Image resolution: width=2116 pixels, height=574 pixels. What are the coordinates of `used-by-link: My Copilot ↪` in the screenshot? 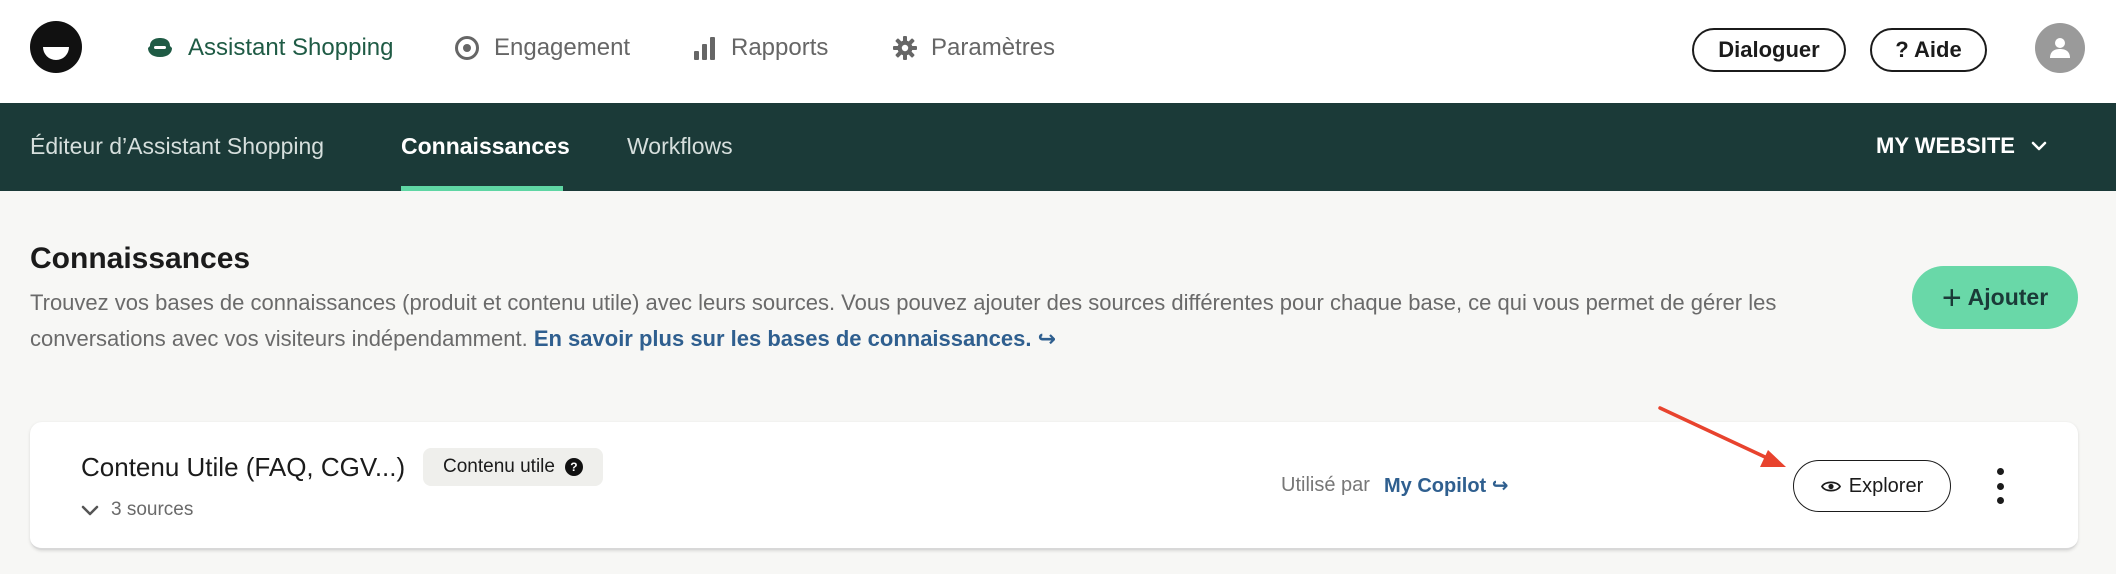 It's located at (1446, 485).